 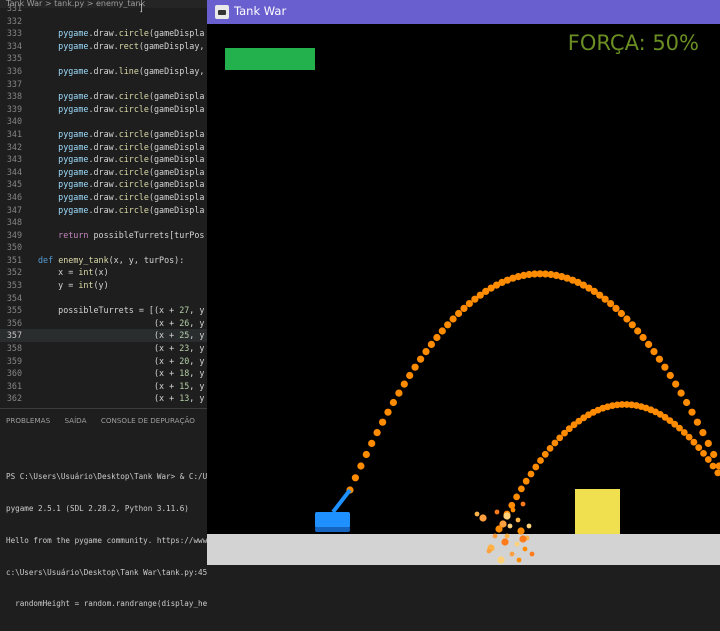 I want to click on line-number: 350, so click(x=12, y=247).